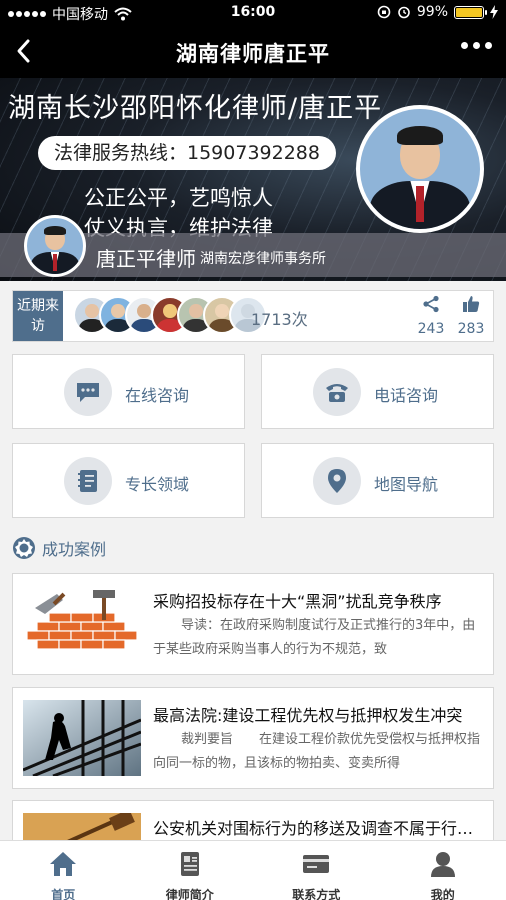  Describe the element at coordinates (420, 169) in the screenshot. I see `lawyer-portrait-photo` at that location.